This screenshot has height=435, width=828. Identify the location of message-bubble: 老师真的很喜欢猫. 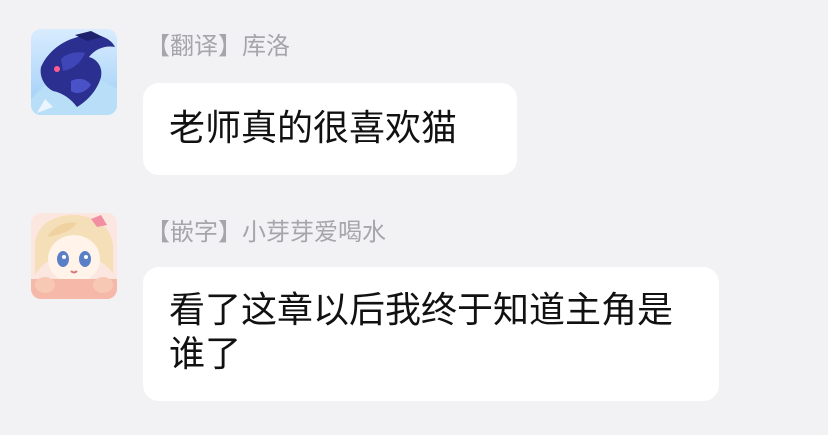
(330, 129).